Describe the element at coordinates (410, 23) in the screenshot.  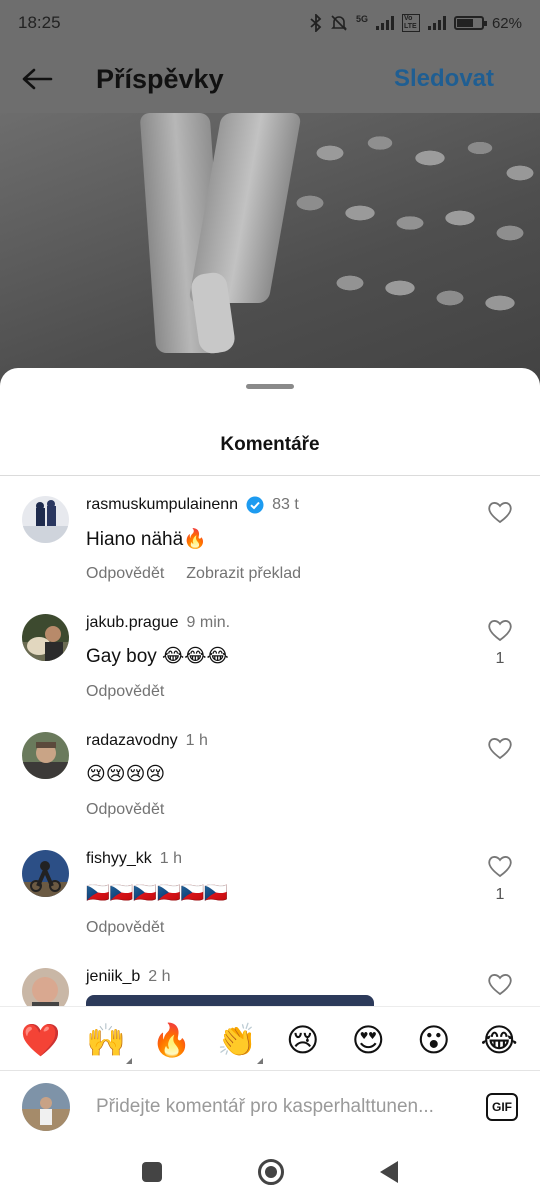
I see `volte-badge: Vo LTE` at that location.